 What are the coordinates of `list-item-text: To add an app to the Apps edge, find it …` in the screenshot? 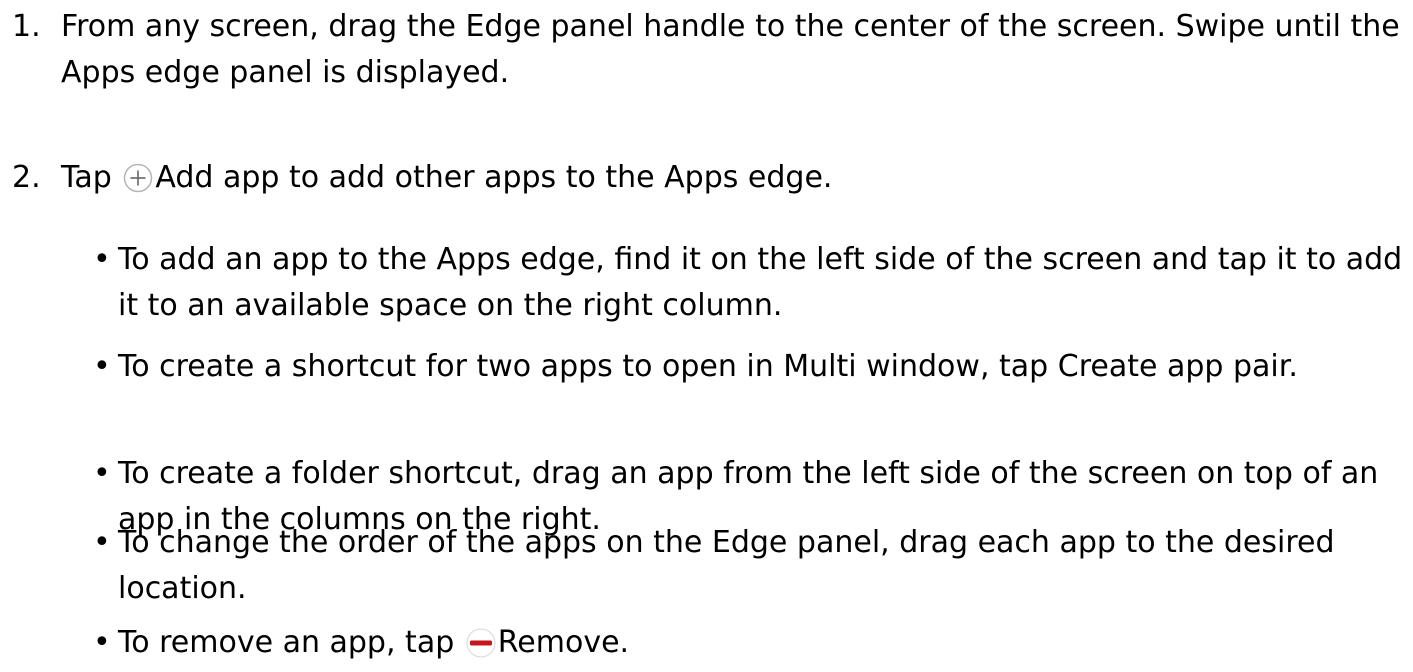 It's located at (760, 282).